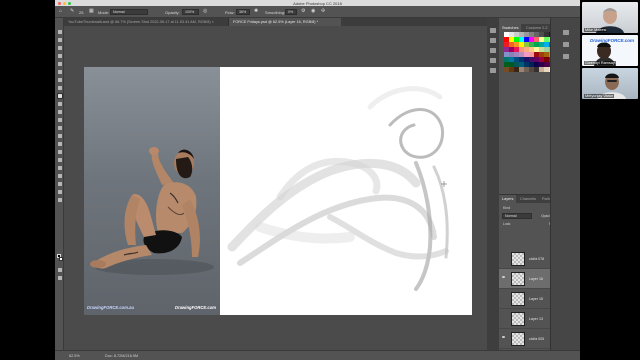 This screenshot has height=360, width=640. Describe the element at coordinates (537, 338) in the screenshot. I see `layer-name: cicifa 005` at that location.